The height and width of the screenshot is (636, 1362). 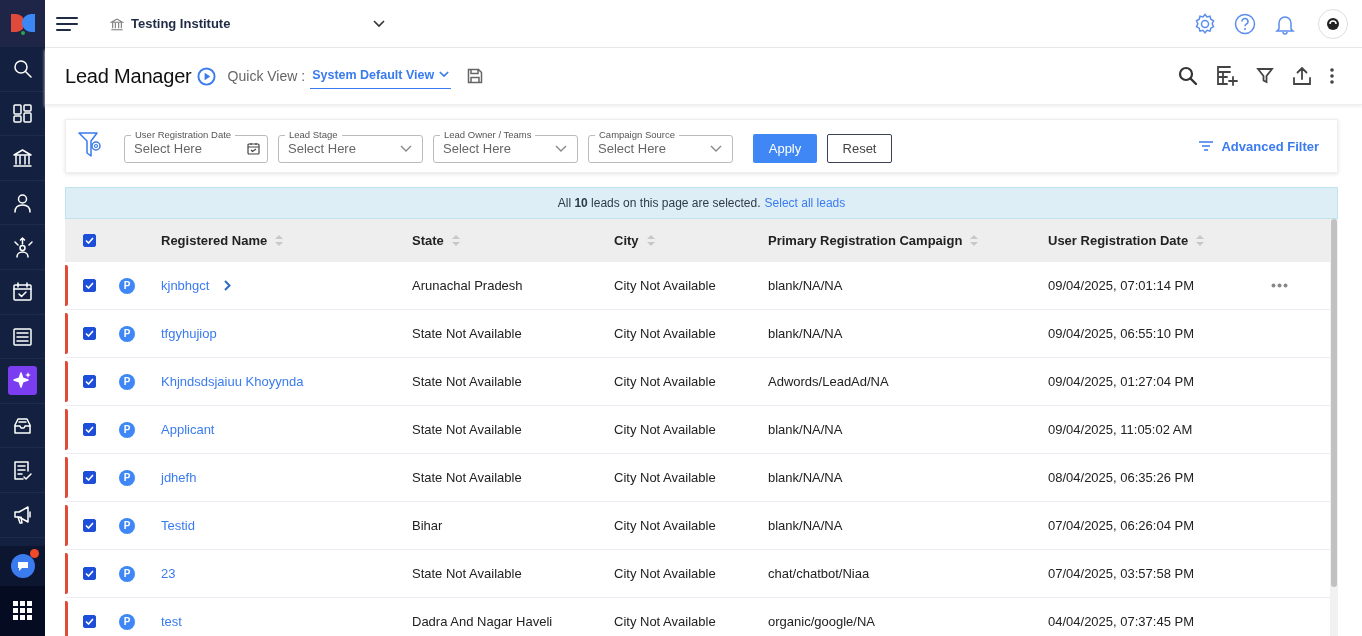 What do you see at coordinates (1302, 76) in the screenshot?
I see `upload-icon` at bounding box center [1302, 76].